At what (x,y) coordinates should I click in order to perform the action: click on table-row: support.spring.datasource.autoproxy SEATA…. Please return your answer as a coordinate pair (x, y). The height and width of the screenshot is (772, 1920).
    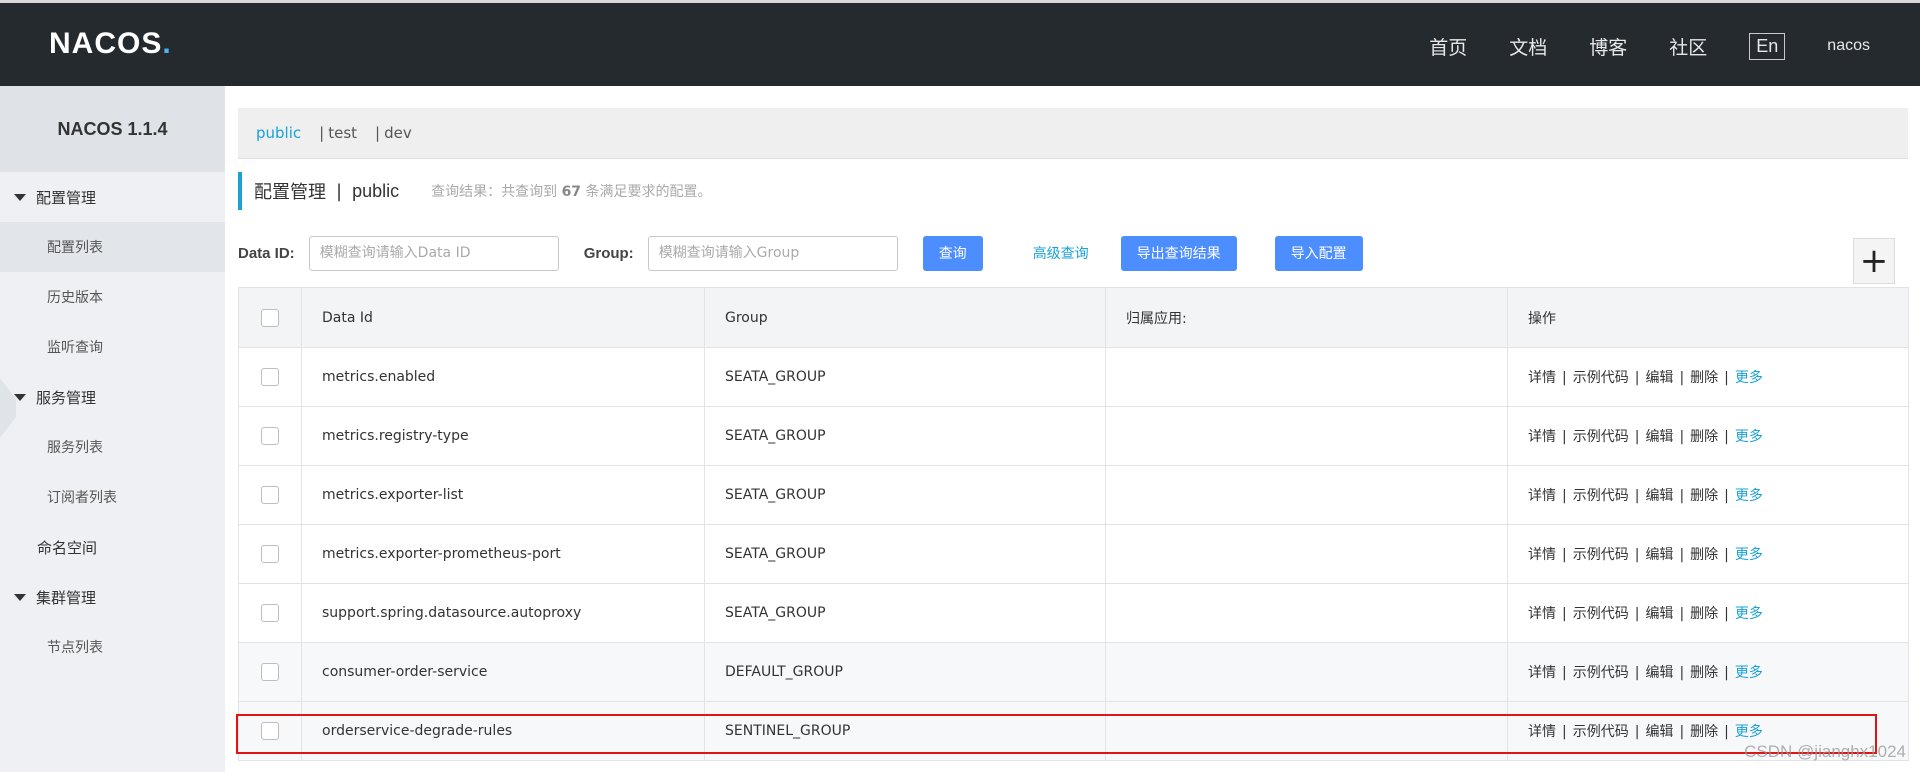
    Looking at the image, I should click on (1073, 613).